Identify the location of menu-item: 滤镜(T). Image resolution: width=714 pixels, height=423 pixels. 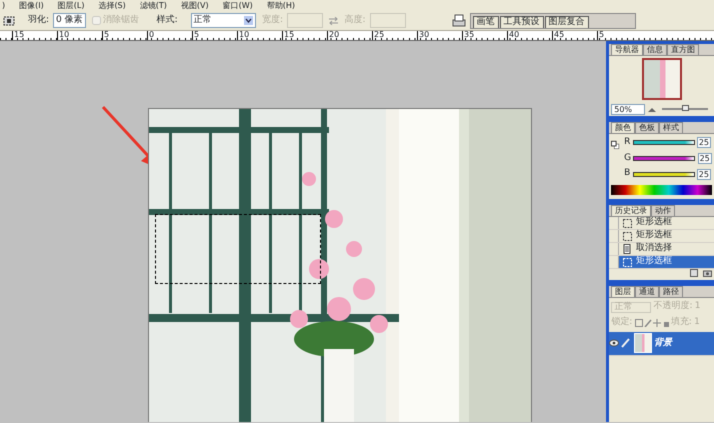
(153, 5).